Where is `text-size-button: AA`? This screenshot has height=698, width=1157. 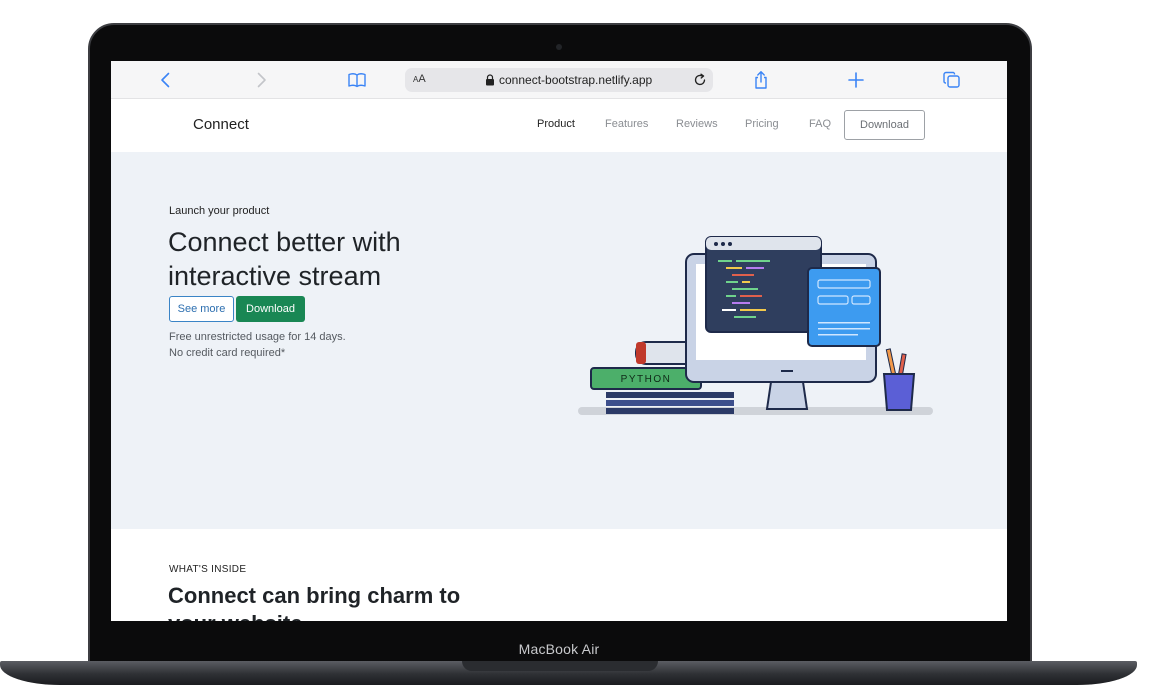
text-size-button: AA is located at coordinates (419, 79).